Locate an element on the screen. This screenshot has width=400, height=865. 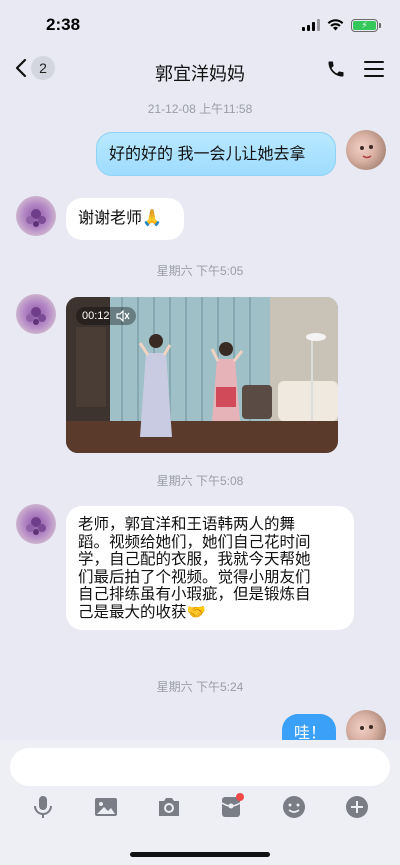
message-bubble-sent: 哇！ is located at coordinates (309, 727).